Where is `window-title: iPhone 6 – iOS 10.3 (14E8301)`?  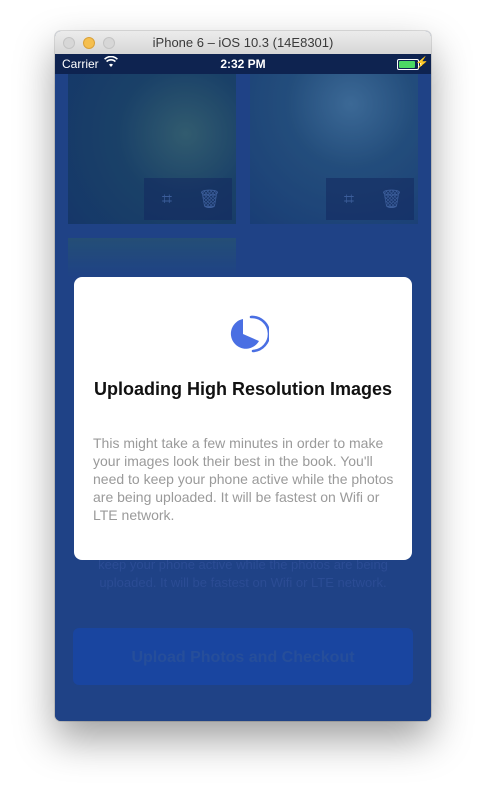
window-title: iPhone 6 – iOS 10.3 (14E8301) is located at coordinates (243, 42).